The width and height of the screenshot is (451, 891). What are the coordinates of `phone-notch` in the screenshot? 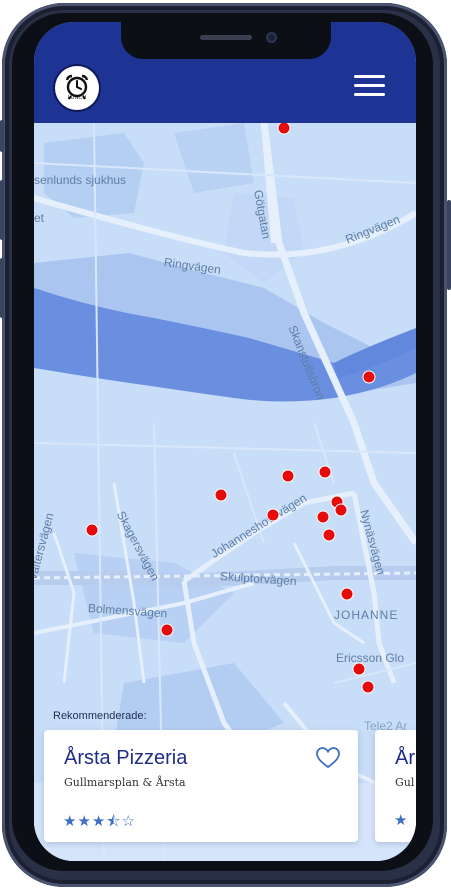 It's located at (226, 40).